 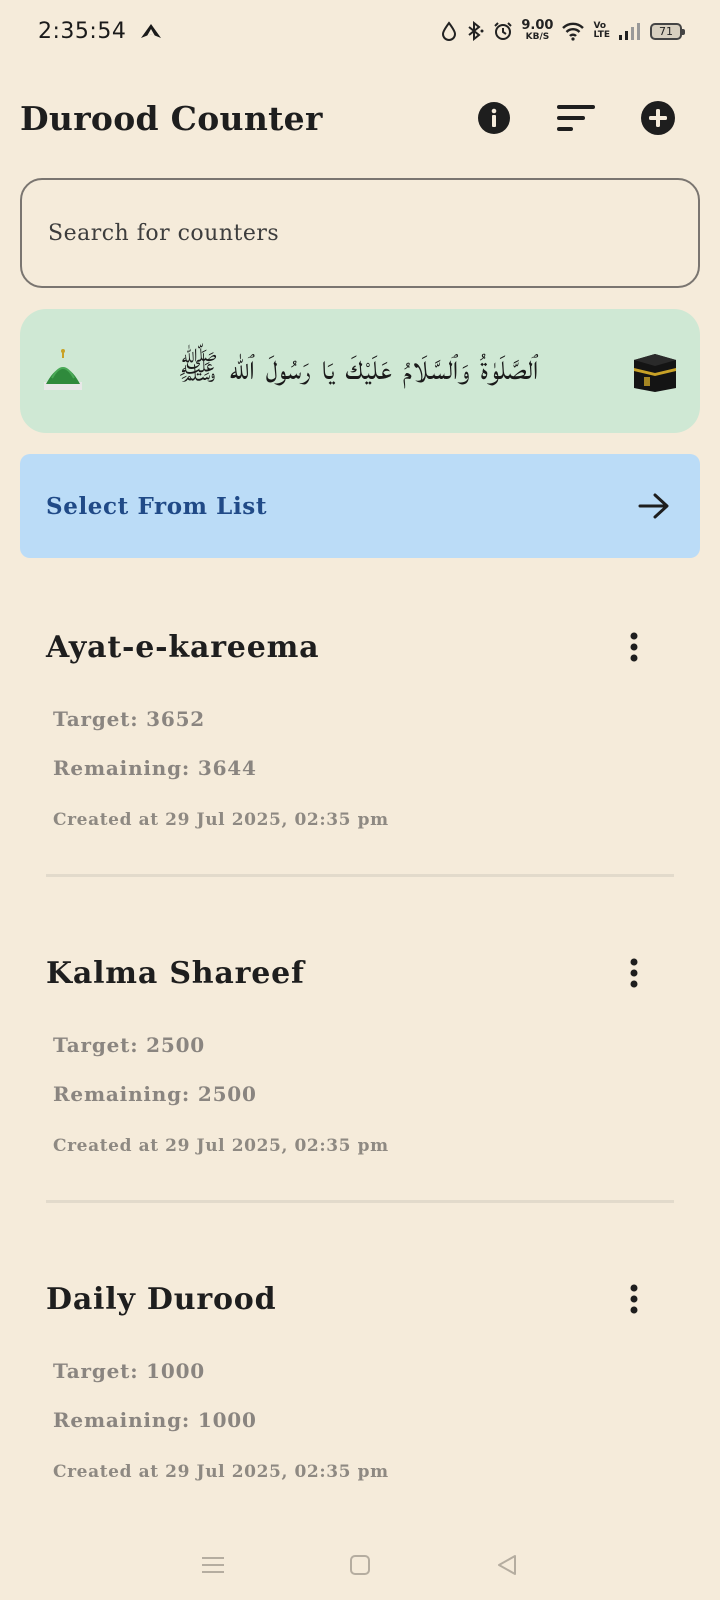 I want to click on sort-icon, so click(x=576, y=118).